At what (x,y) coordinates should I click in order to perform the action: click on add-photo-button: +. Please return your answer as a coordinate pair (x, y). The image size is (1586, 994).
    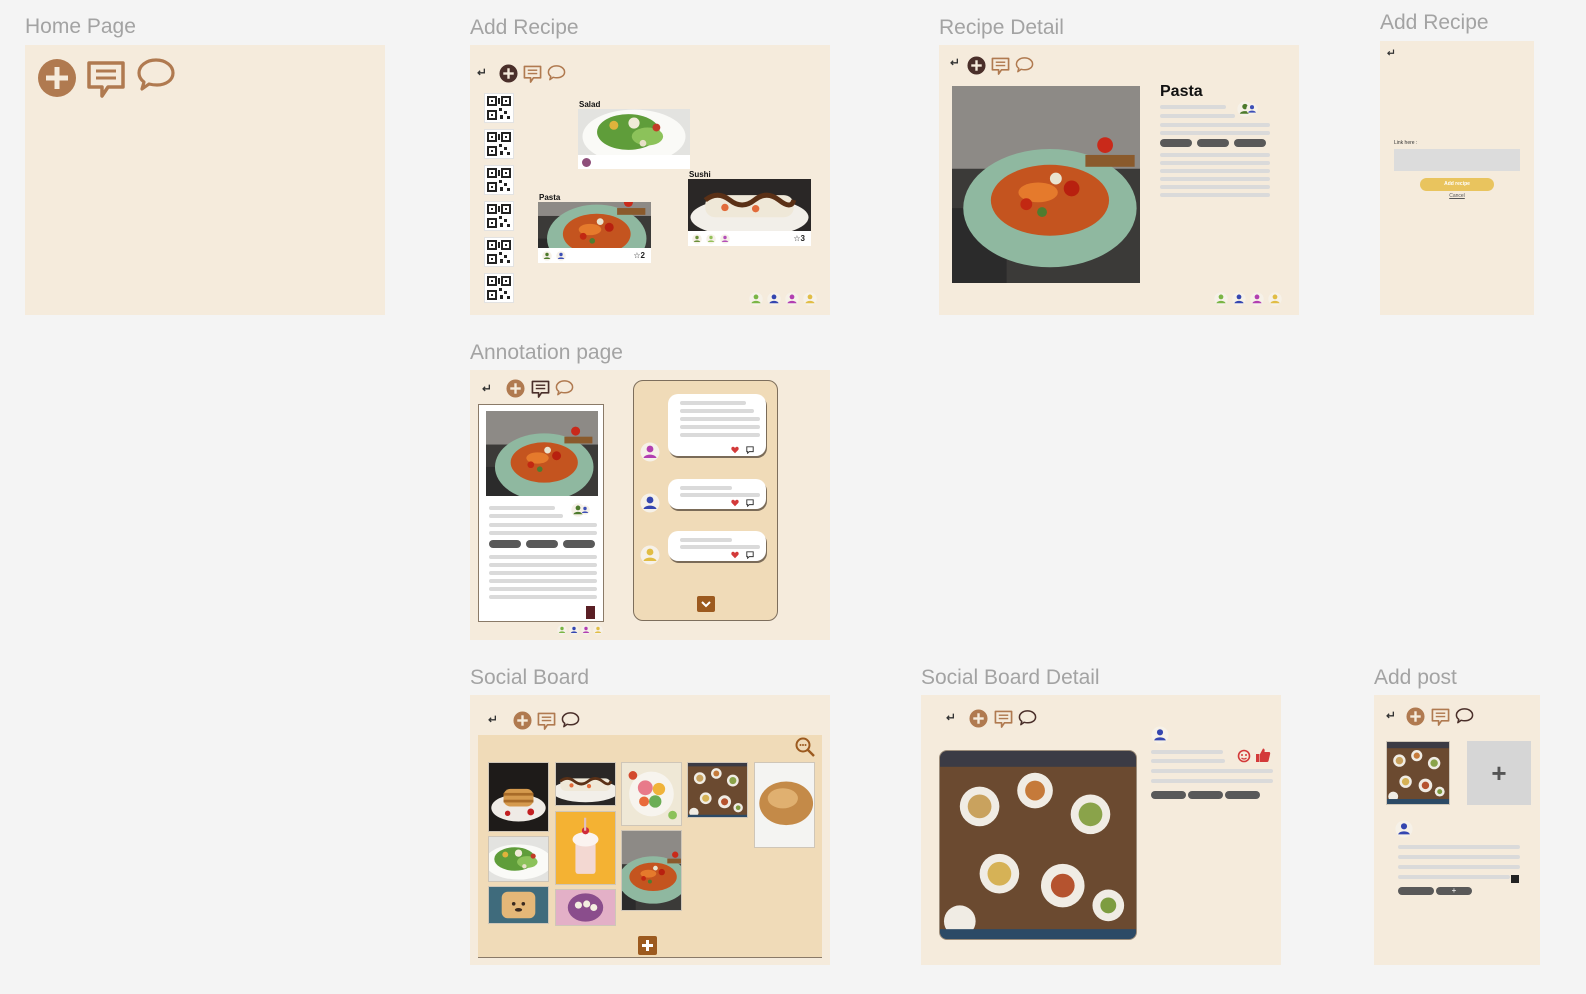
    Looking at the image, I should click on (1499, 773).